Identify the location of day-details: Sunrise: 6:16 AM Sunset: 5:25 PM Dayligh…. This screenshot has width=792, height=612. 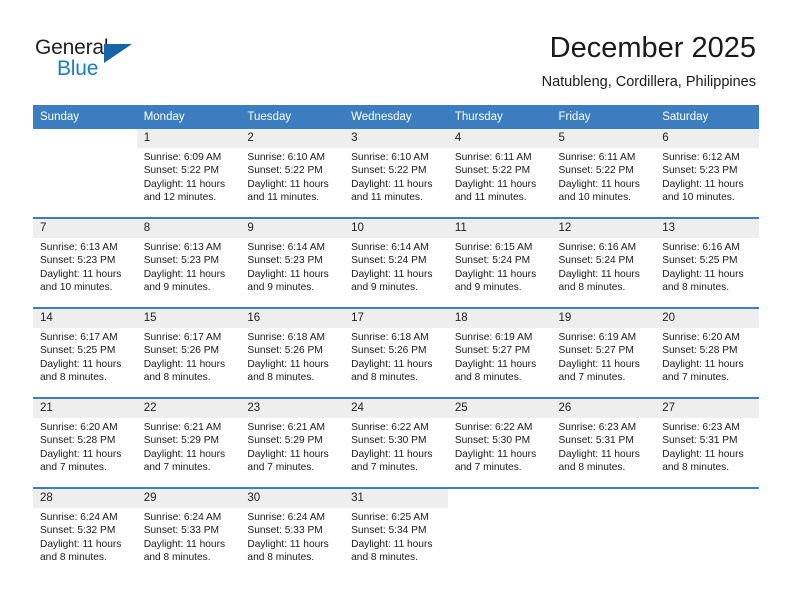
(707, 266).